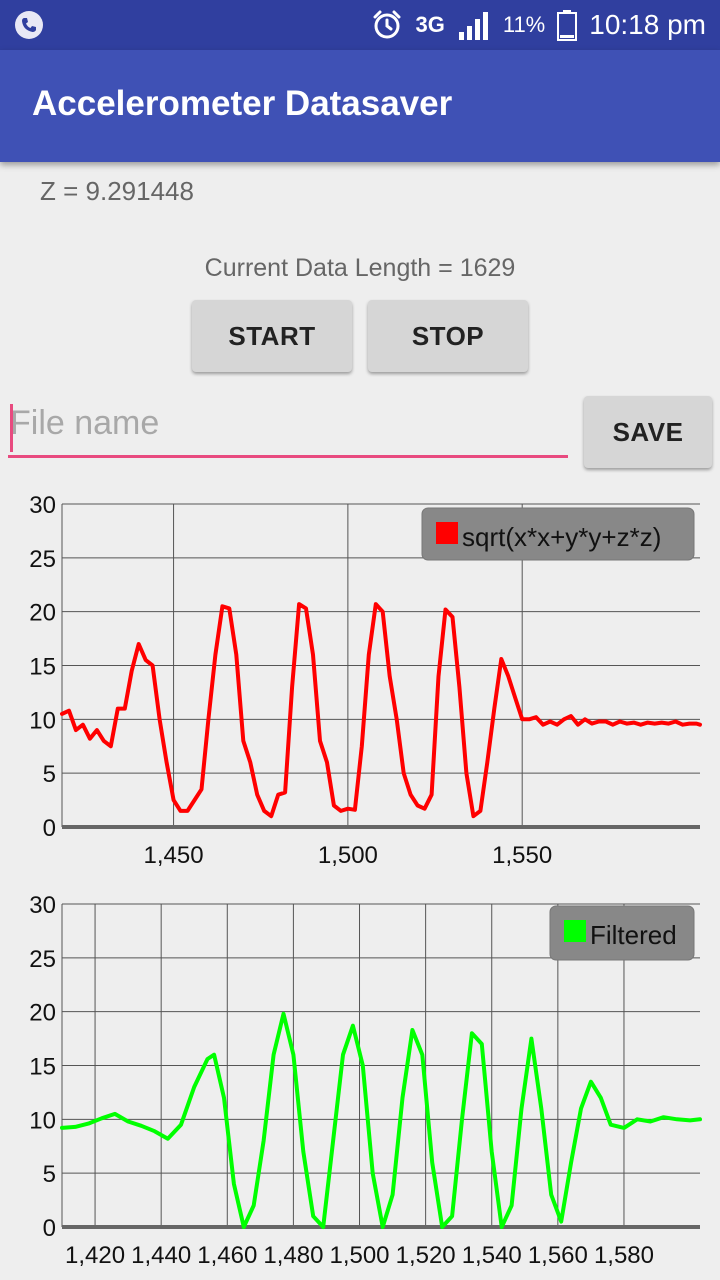 The height and width of the screenshot is (1280, 720). I want to click on app-bar: Accelerometer Datasaver, so click(360, 106).